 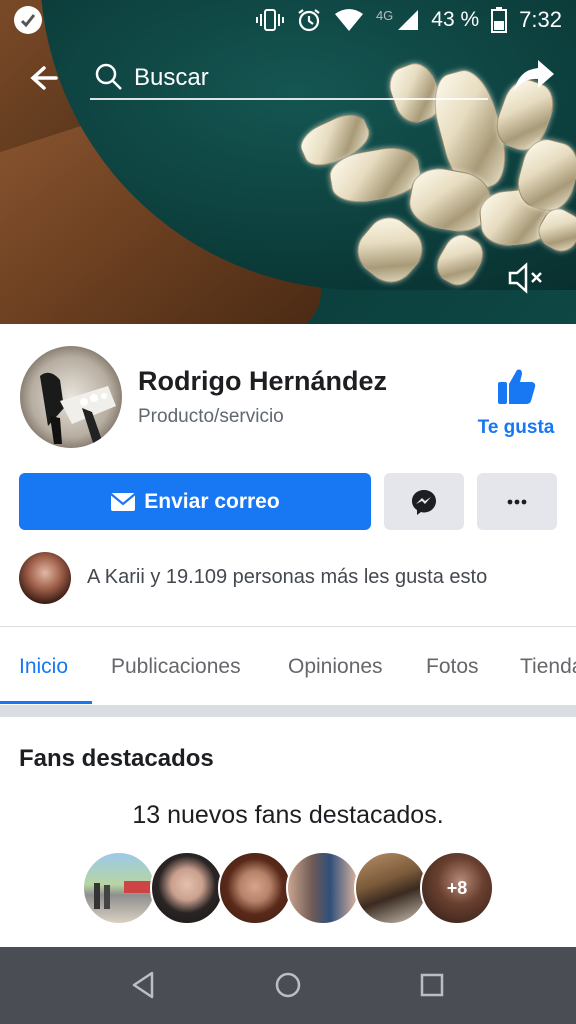 I want to click on action-buttons: Enviar correo, so click(x=288, y=502).